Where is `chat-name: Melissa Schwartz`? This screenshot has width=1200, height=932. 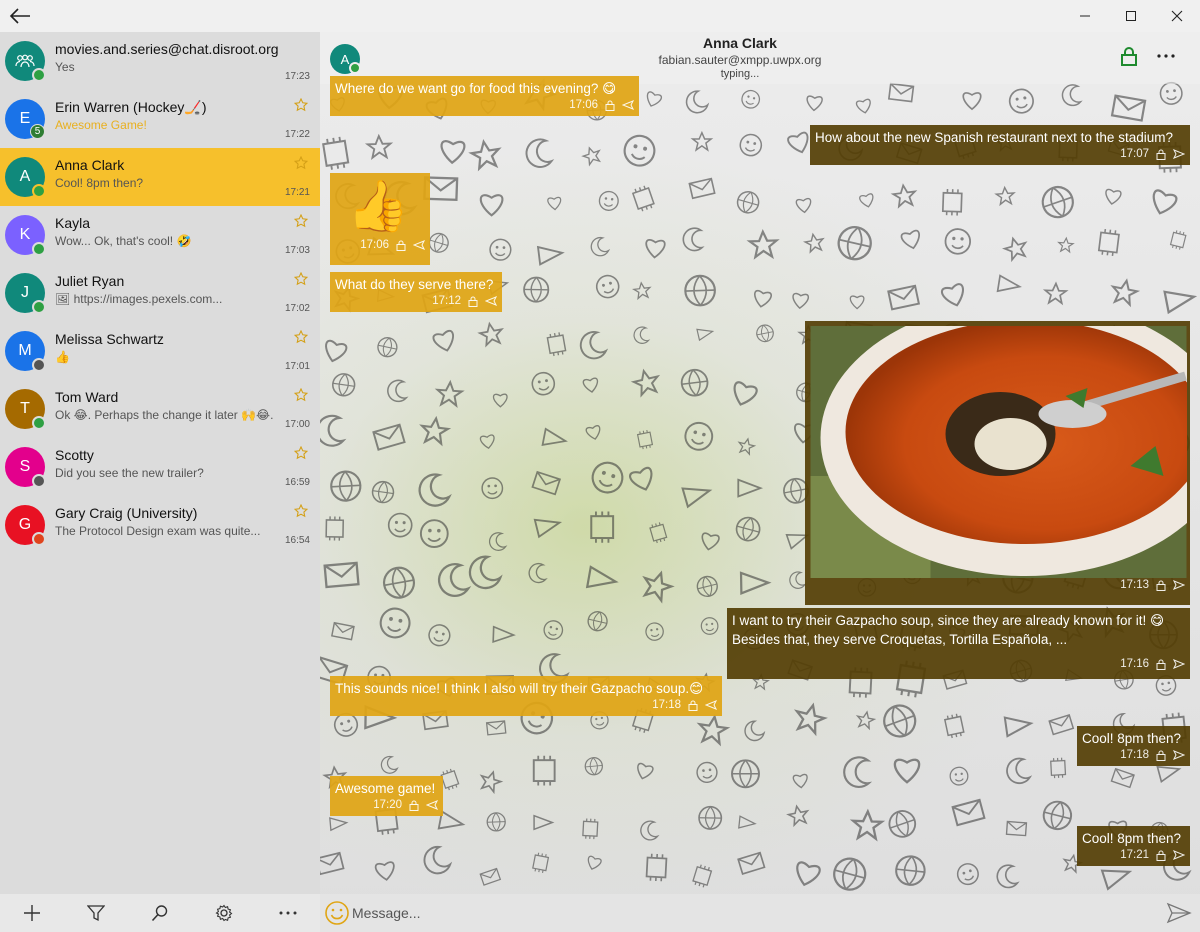 chat-name: Melissa Schwartz is located at coordinates (109, 339).